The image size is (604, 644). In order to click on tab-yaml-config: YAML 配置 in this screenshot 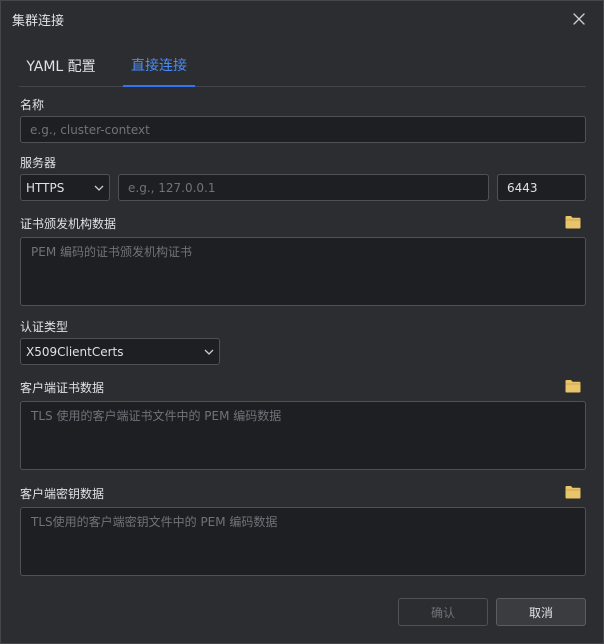, I will do `click(61, 65)`.